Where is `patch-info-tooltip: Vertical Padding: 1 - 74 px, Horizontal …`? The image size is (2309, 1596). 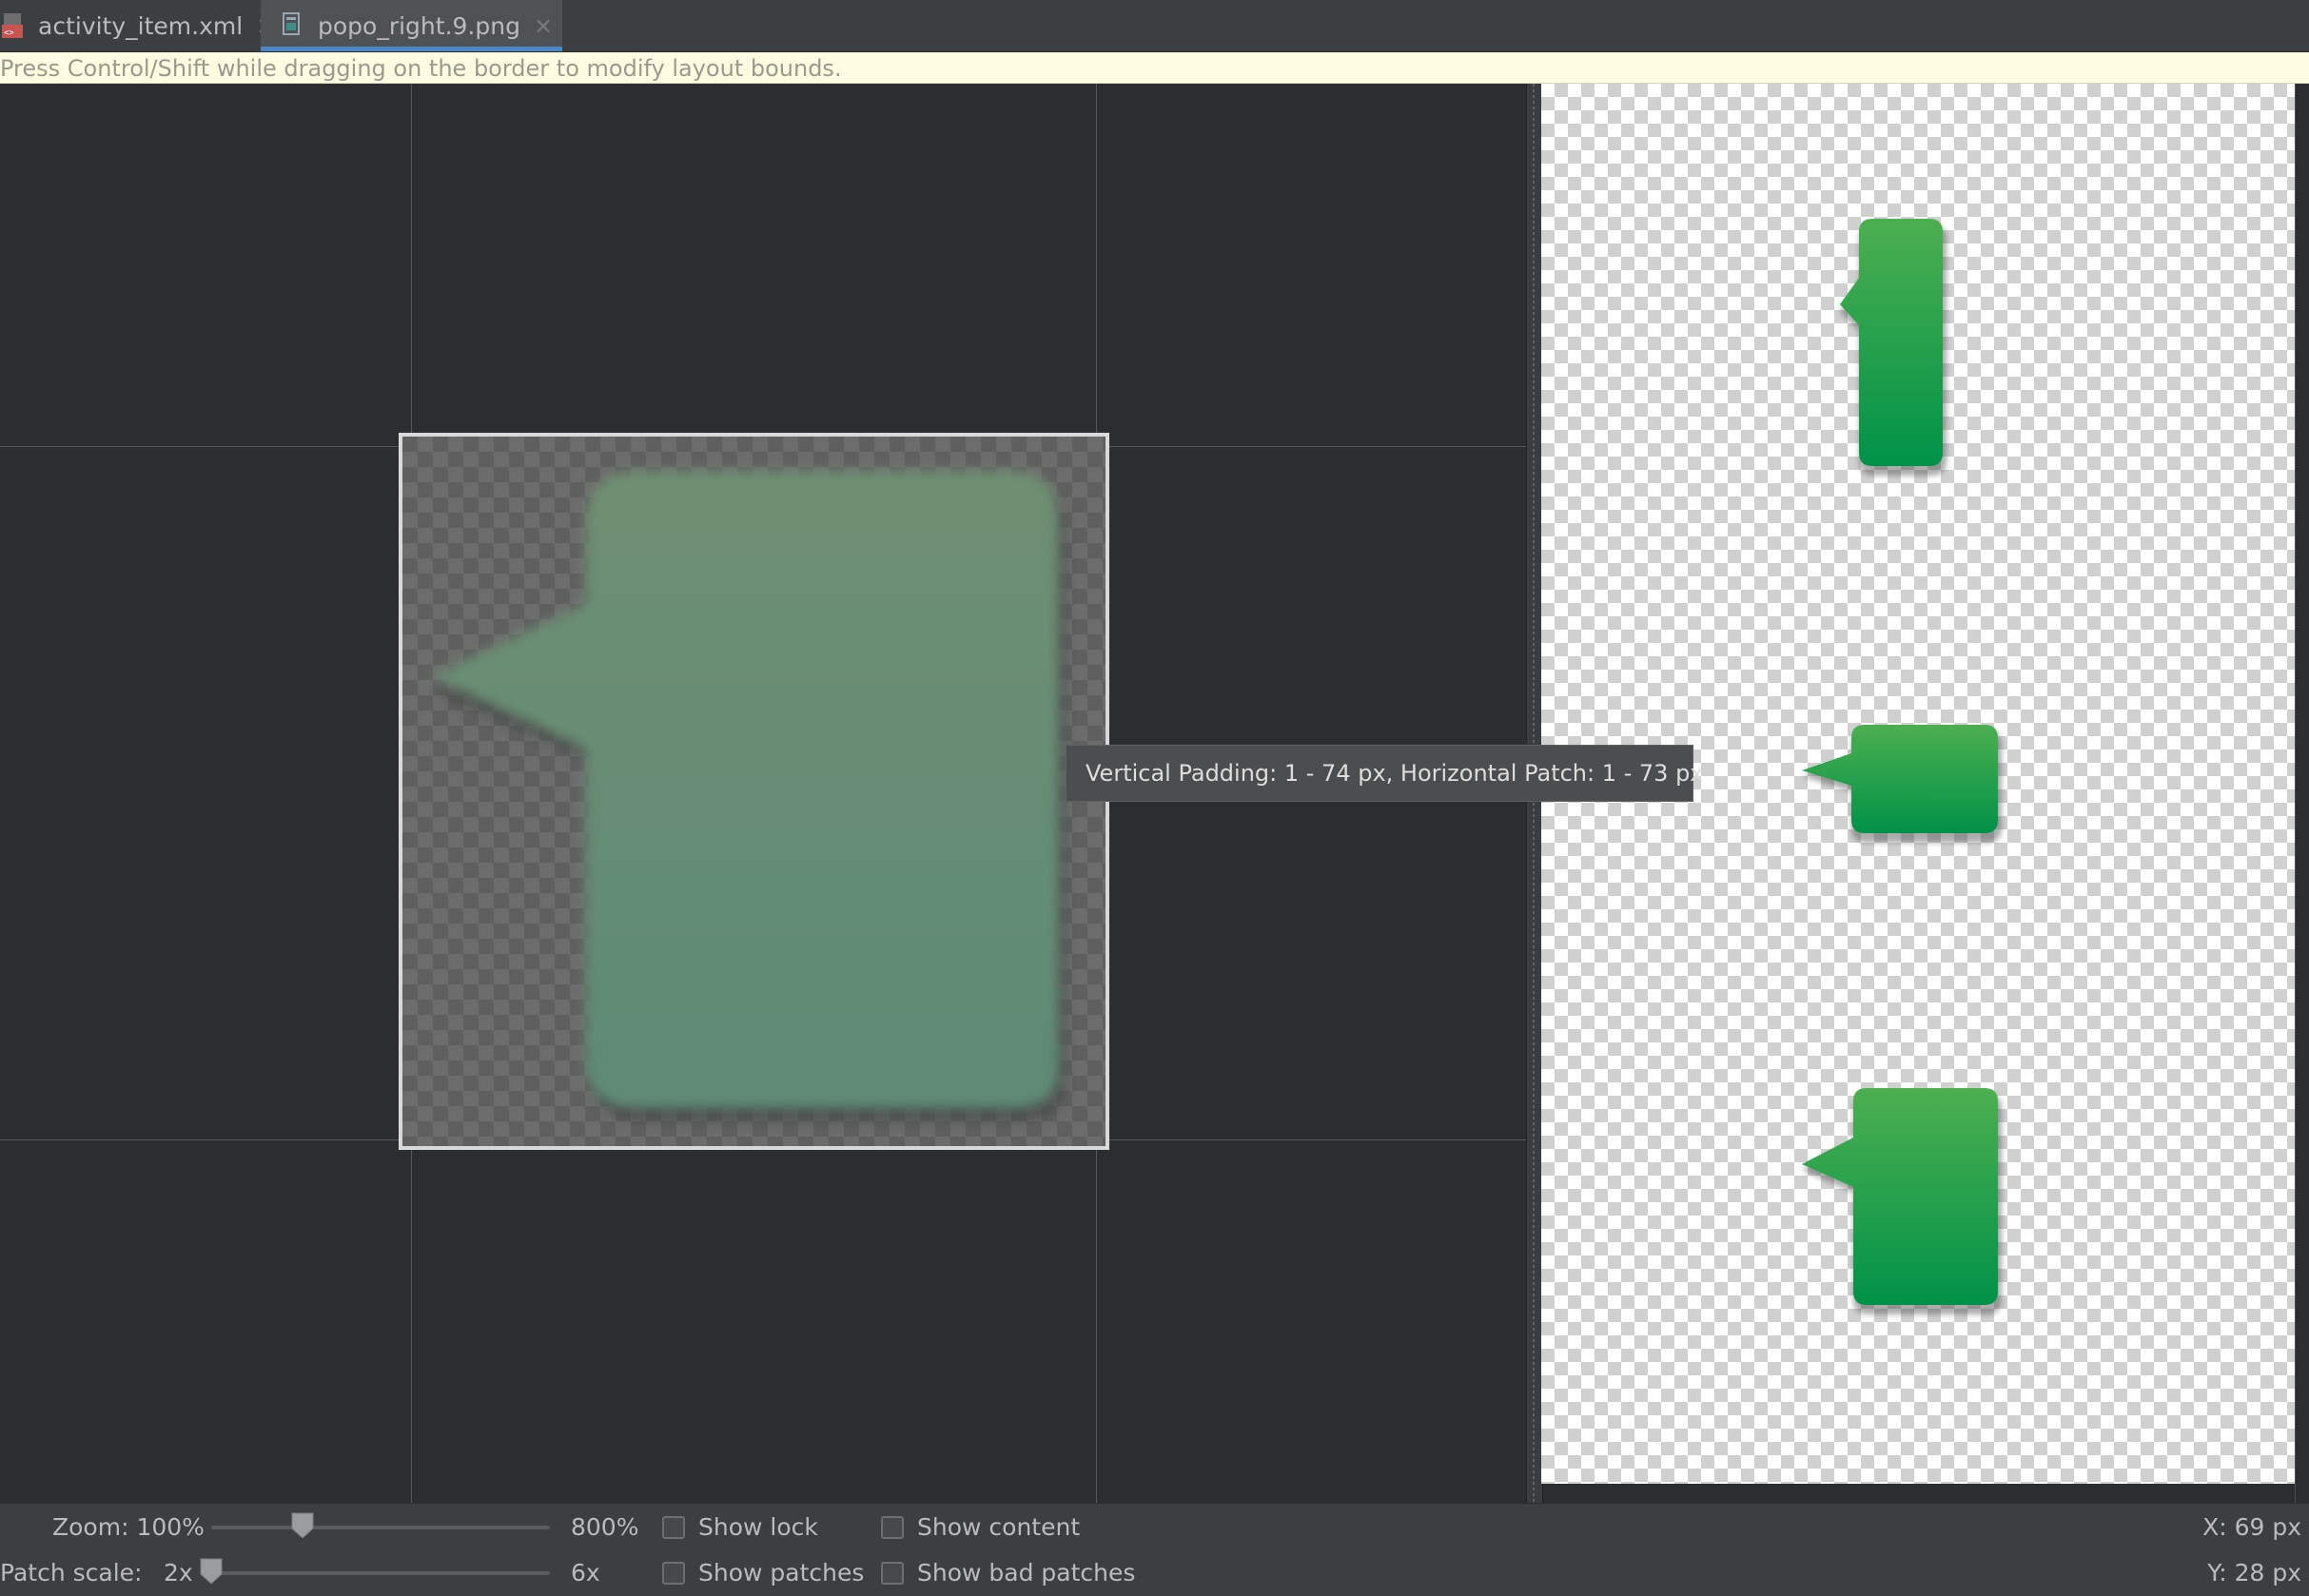 patch-info-tooltip: Vertical Padding: 1 - 74 px, Horizontal … is located at coordinates (1385, 773).